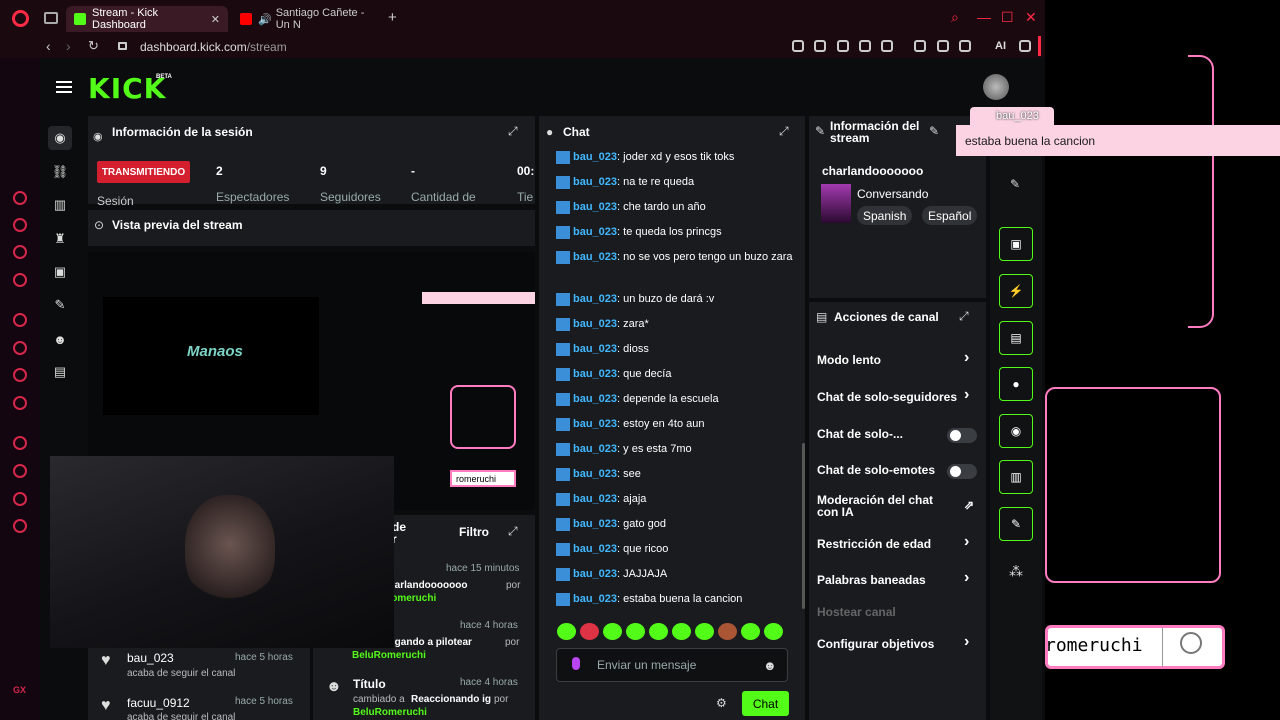  What do you see at coordinates (60, 239) in the screenshot?
I see `nav-trophy-icon: ♜` at bounding box center [60, 239].